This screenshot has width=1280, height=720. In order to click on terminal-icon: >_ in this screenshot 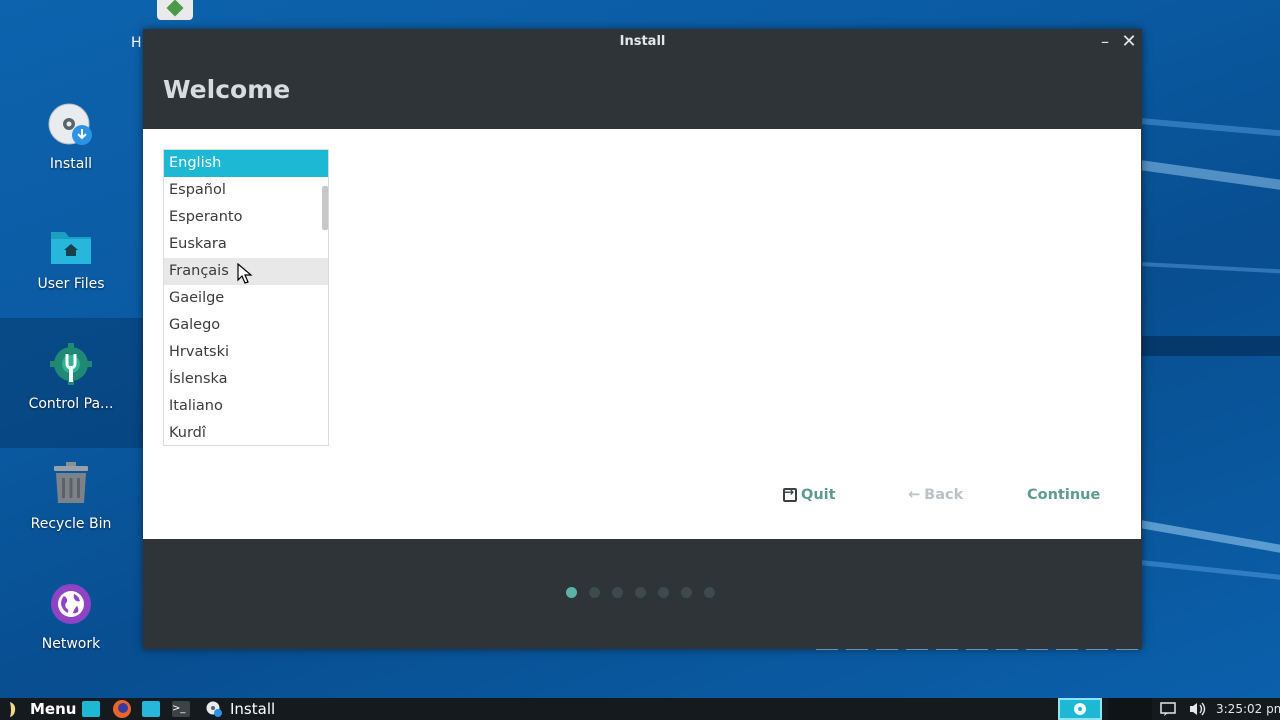, I will do `click(181, 709)`.